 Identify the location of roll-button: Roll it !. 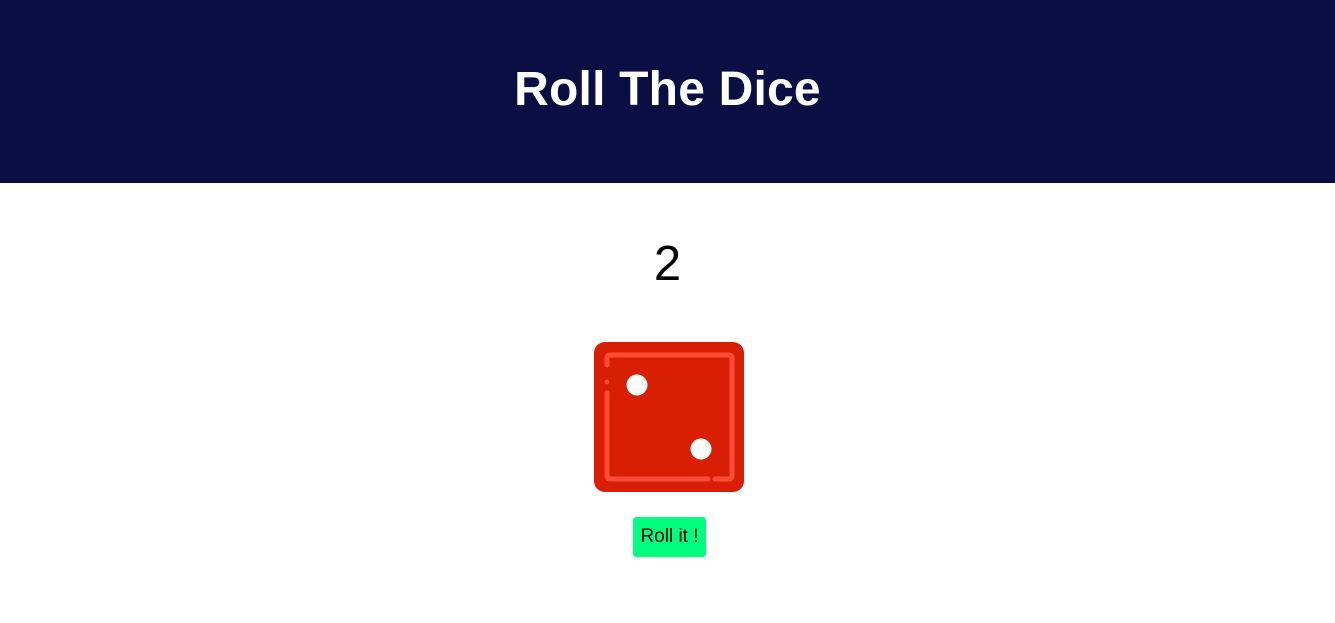
(669, 537).